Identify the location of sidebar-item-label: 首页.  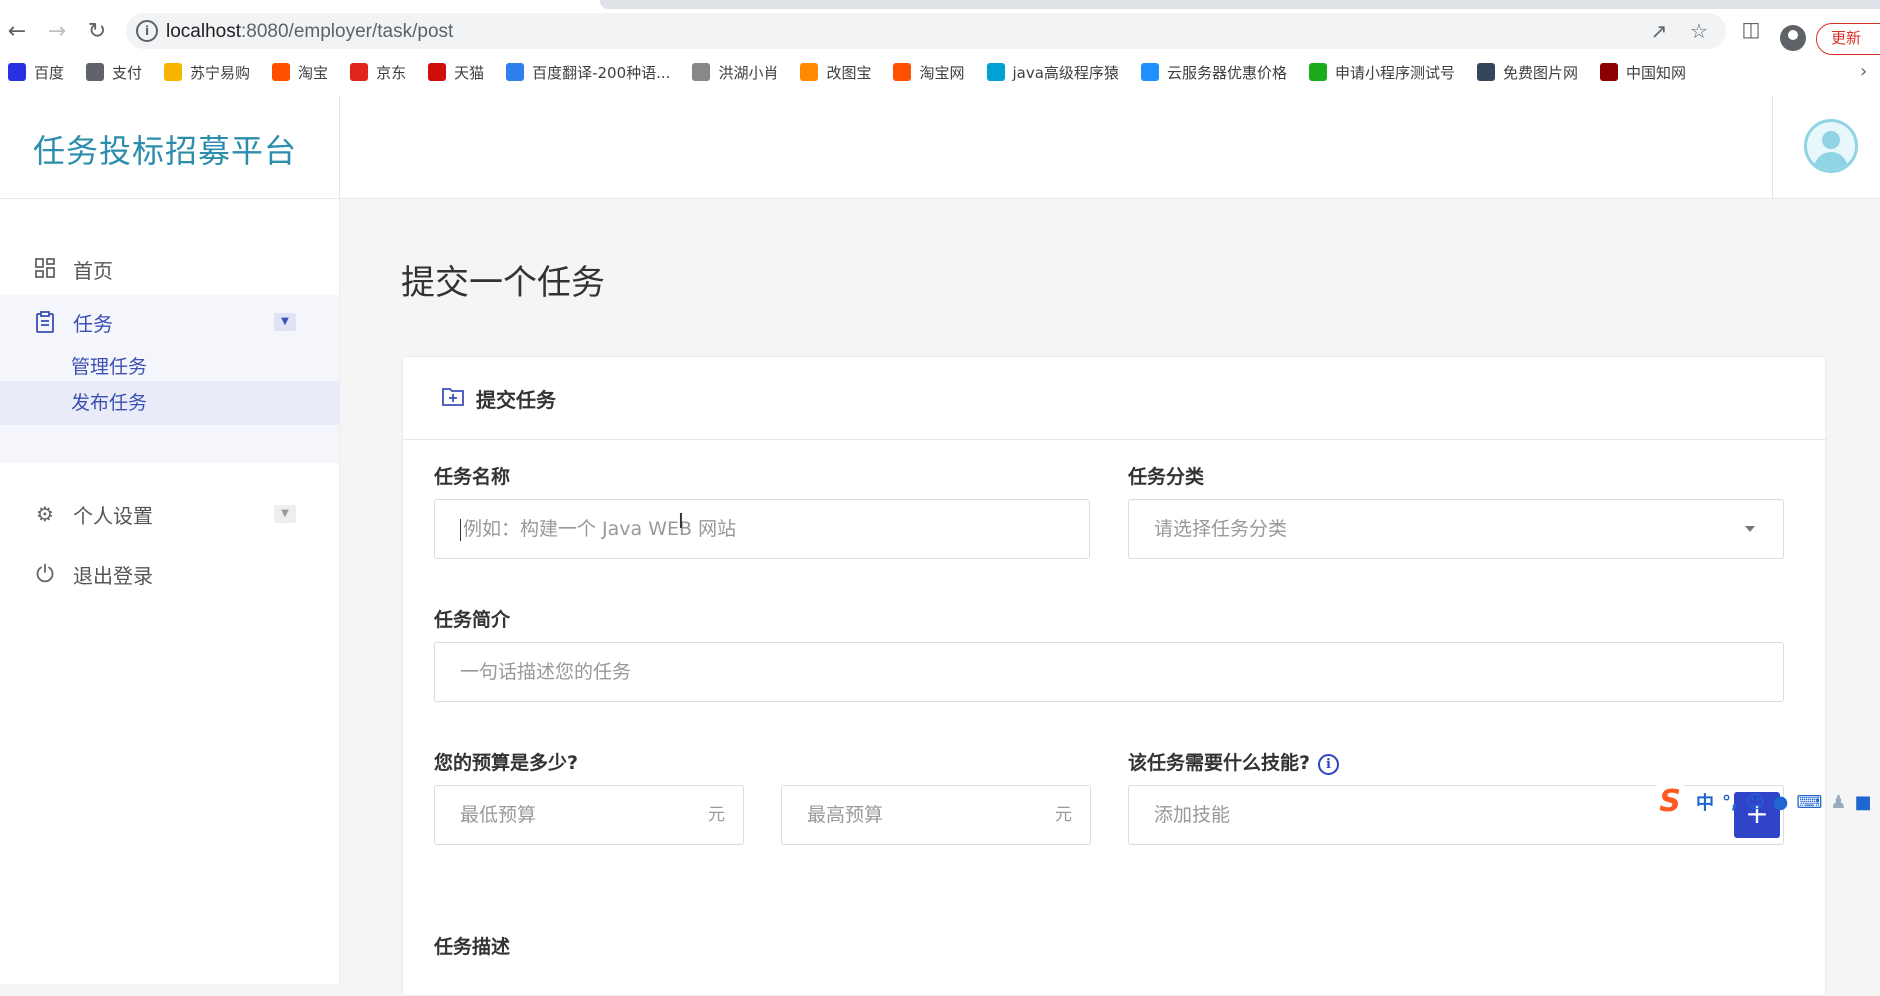
(93, 270).